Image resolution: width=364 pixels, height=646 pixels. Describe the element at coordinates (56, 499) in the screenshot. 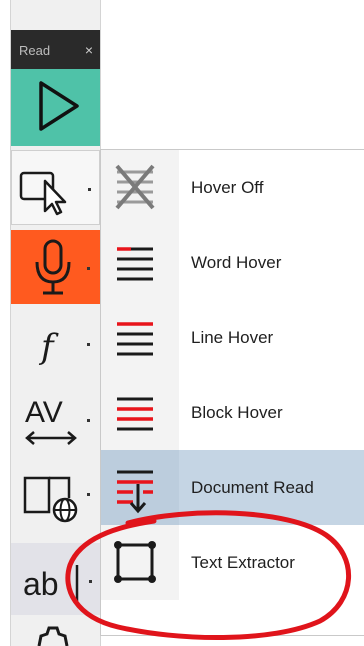

I see `web-book-icon` at that location.